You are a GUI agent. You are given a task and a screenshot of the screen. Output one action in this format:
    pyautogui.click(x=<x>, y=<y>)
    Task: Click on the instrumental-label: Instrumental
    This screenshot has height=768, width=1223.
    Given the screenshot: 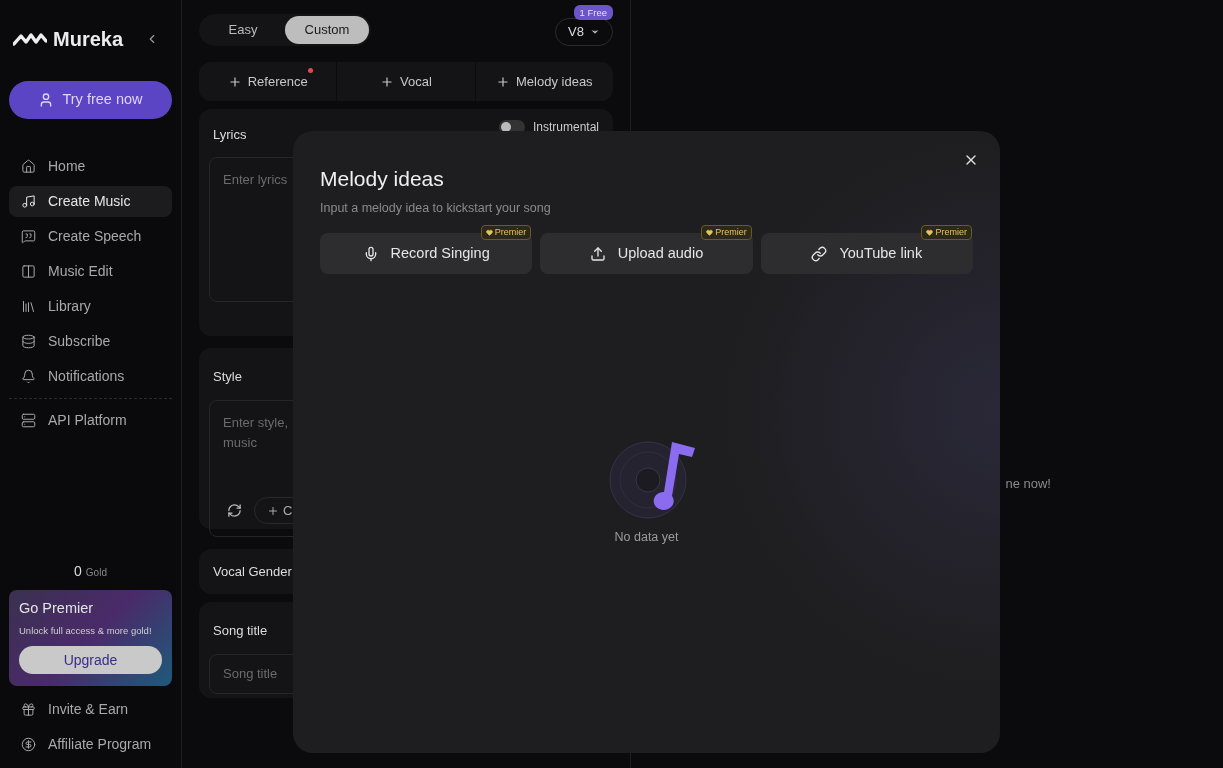 What is the action you would take?
    pyautogui.click(x=565, y=126)
    